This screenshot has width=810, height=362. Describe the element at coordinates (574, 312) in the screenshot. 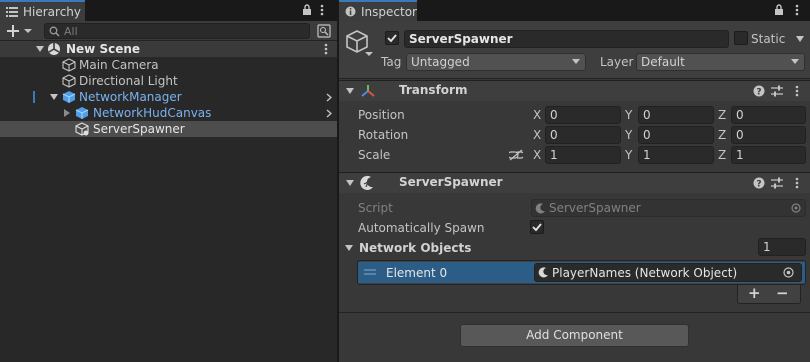

I see `components-divider` at that location.